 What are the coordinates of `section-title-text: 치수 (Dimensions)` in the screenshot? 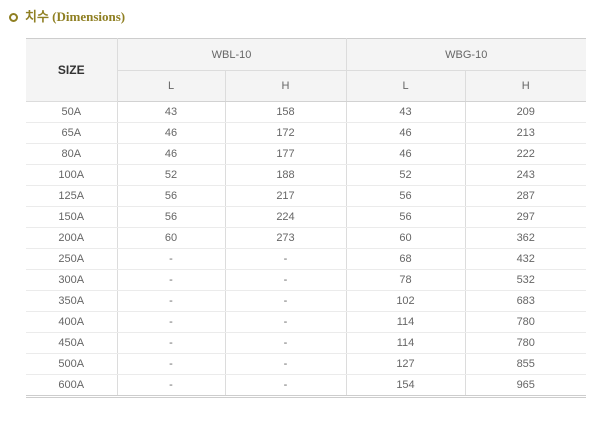 It's located at (75, 16).